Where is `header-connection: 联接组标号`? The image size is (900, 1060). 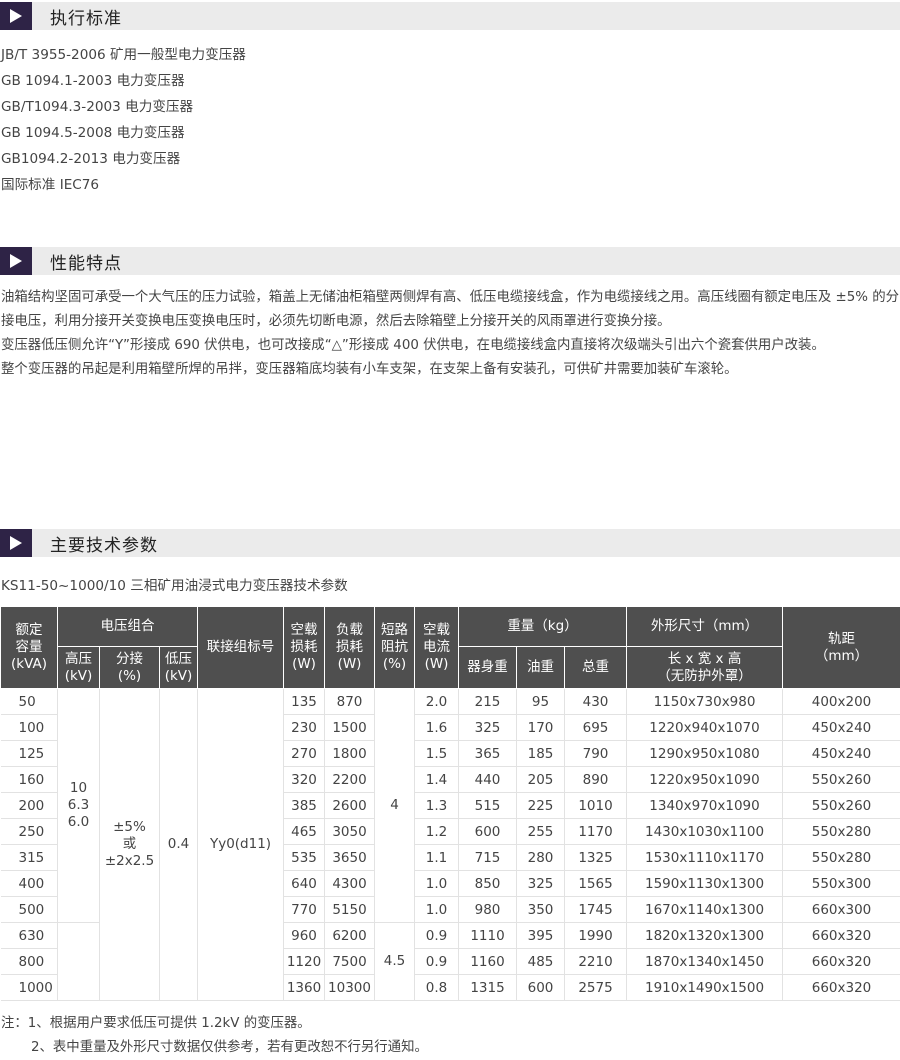 header-connection: 联接组标号 is located at coordinates (241, 648).